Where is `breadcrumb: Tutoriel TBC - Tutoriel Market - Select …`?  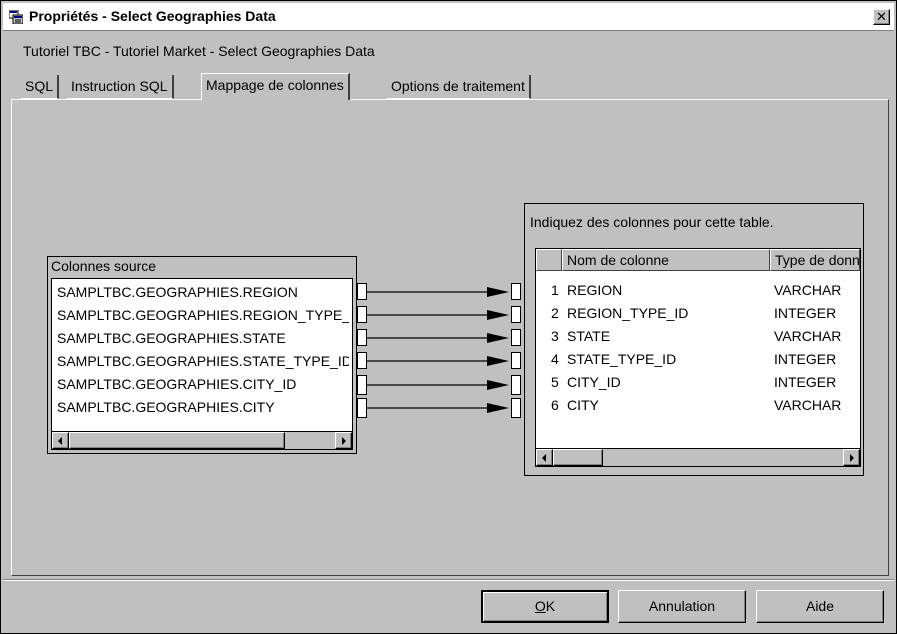 breadcrumb: Tutoriel TBC - Tutoriel Market - Select … is located at coordinates (199, 51).